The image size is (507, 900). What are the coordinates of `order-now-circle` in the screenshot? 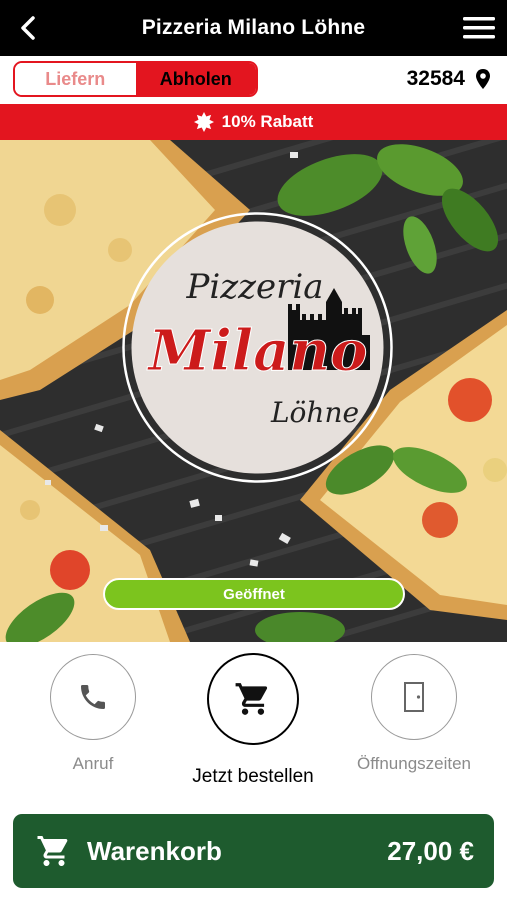 It's located at (253, 699).